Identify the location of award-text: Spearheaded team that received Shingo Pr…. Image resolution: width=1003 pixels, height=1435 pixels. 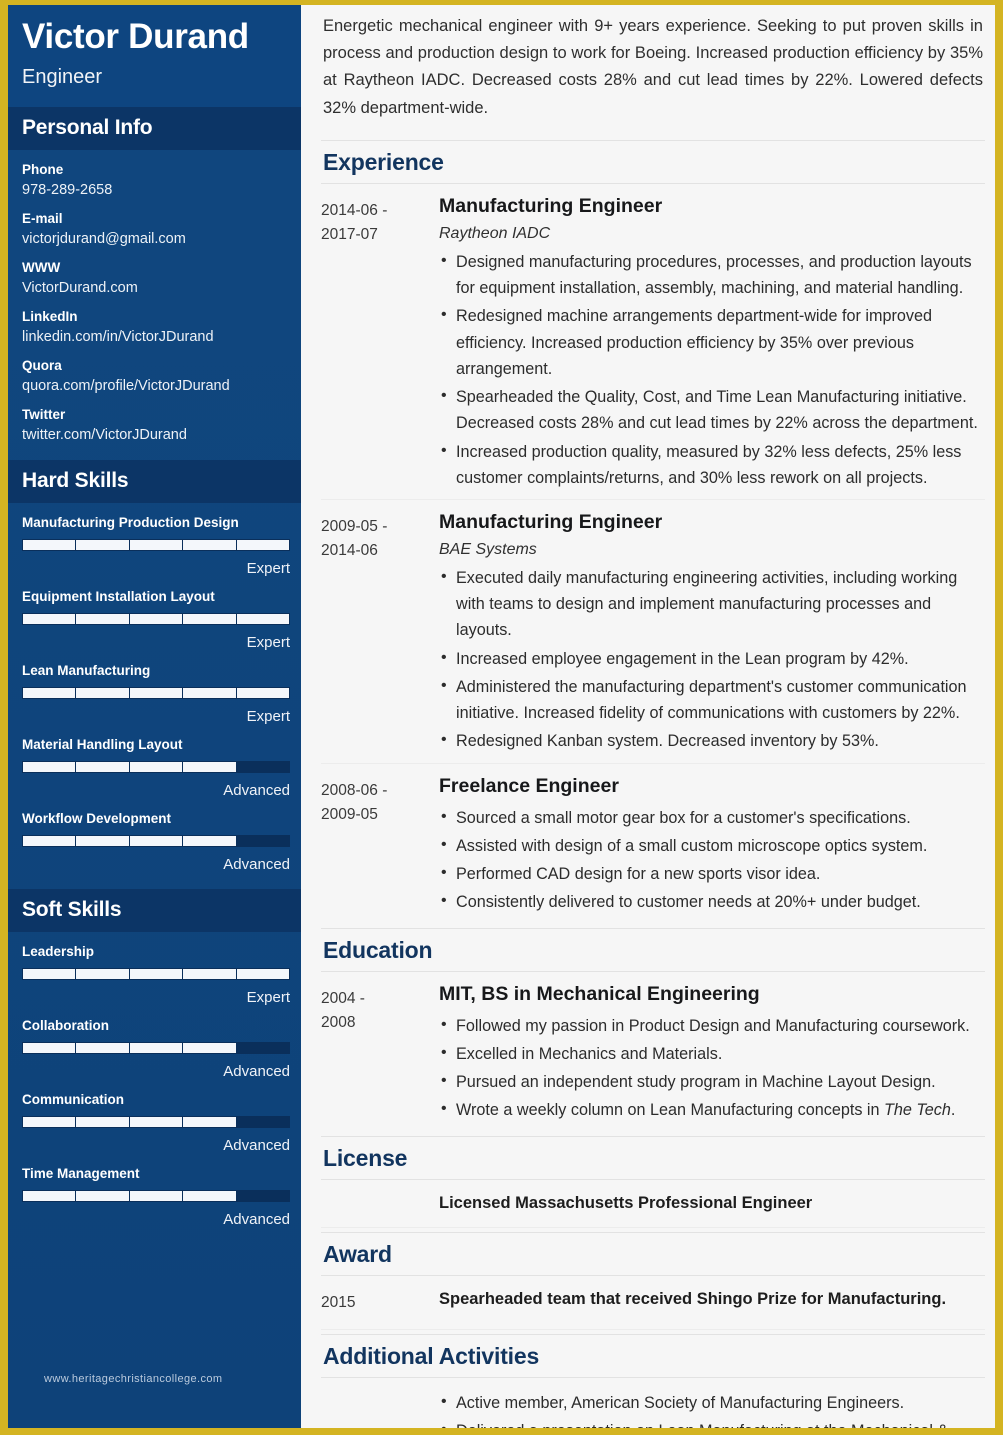
(693, 1298).